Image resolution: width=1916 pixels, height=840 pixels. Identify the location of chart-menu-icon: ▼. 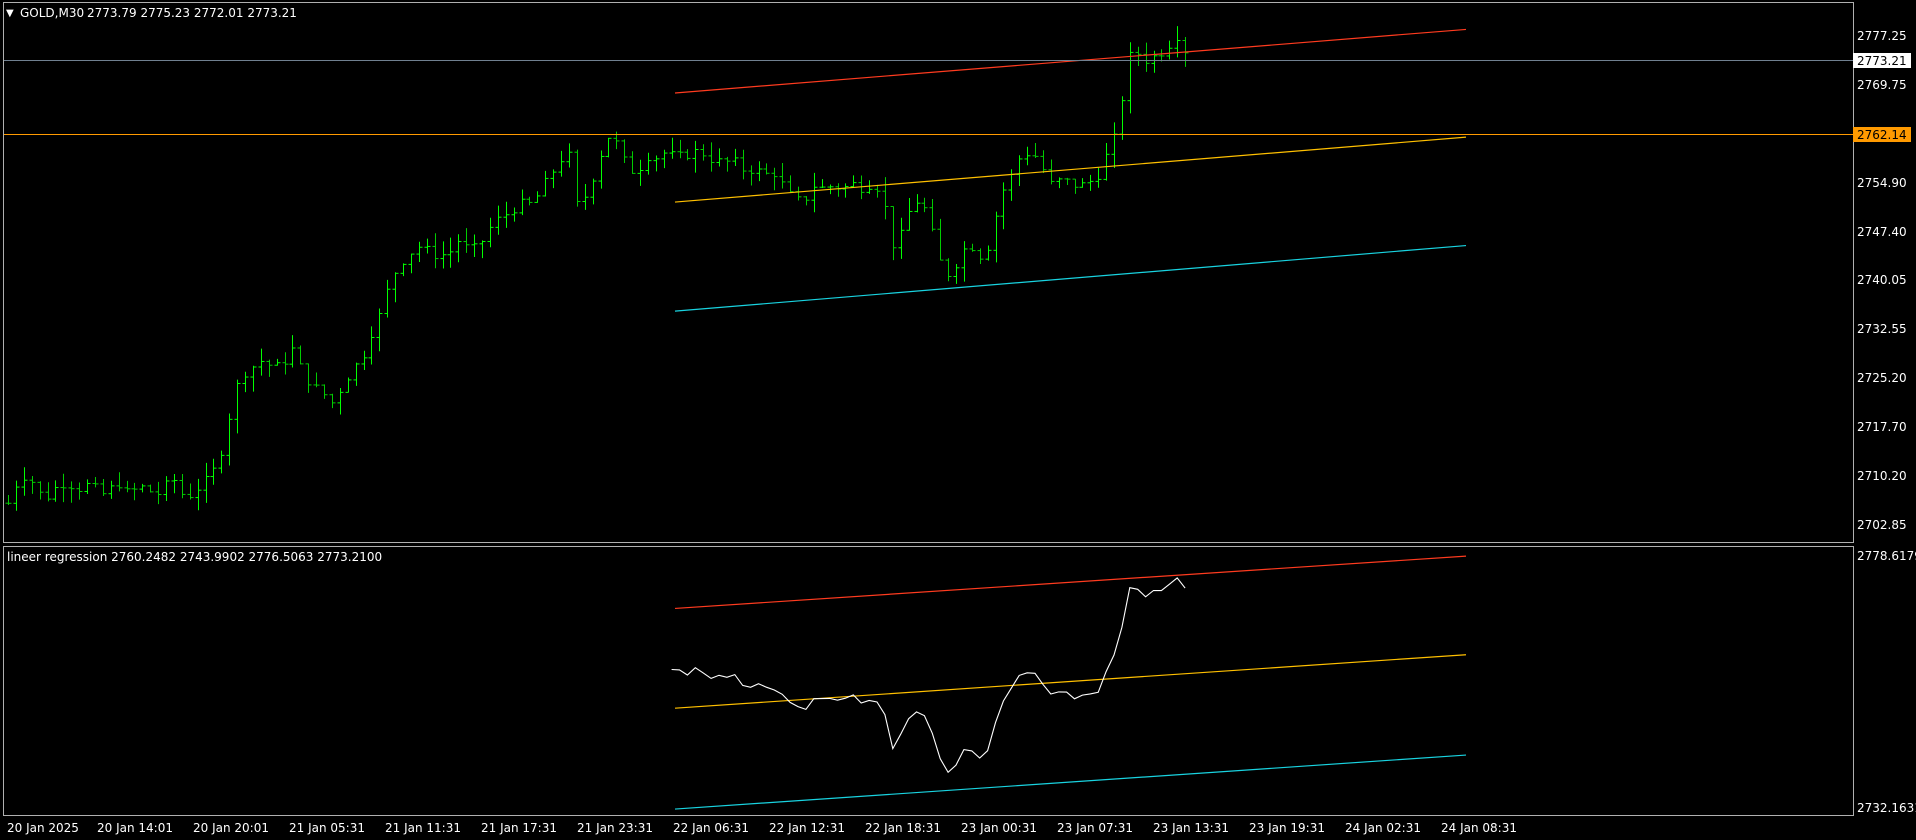
(10, 13).